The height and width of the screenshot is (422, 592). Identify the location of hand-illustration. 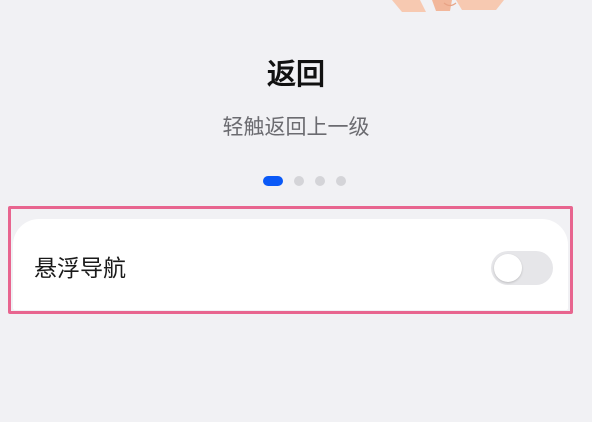
(448, 6).